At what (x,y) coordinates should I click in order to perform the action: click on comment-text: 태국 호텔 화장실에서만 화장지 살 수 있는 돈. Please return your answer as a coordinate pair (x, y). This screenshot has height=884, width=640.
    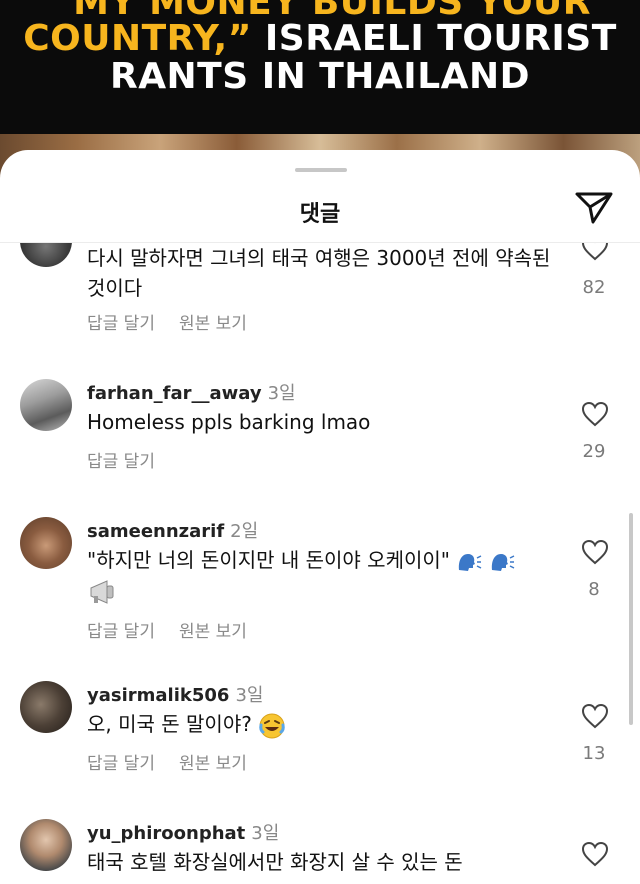
    Looking at the image, I should click on (275, 862).